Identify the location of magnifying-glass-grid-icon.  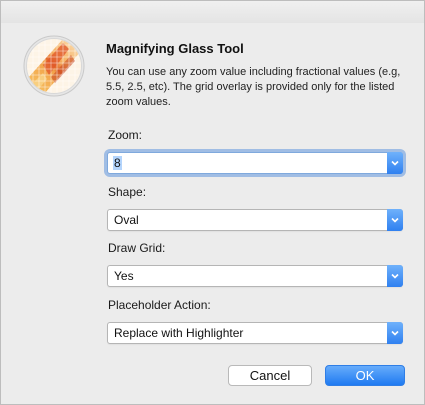
(54, 66).